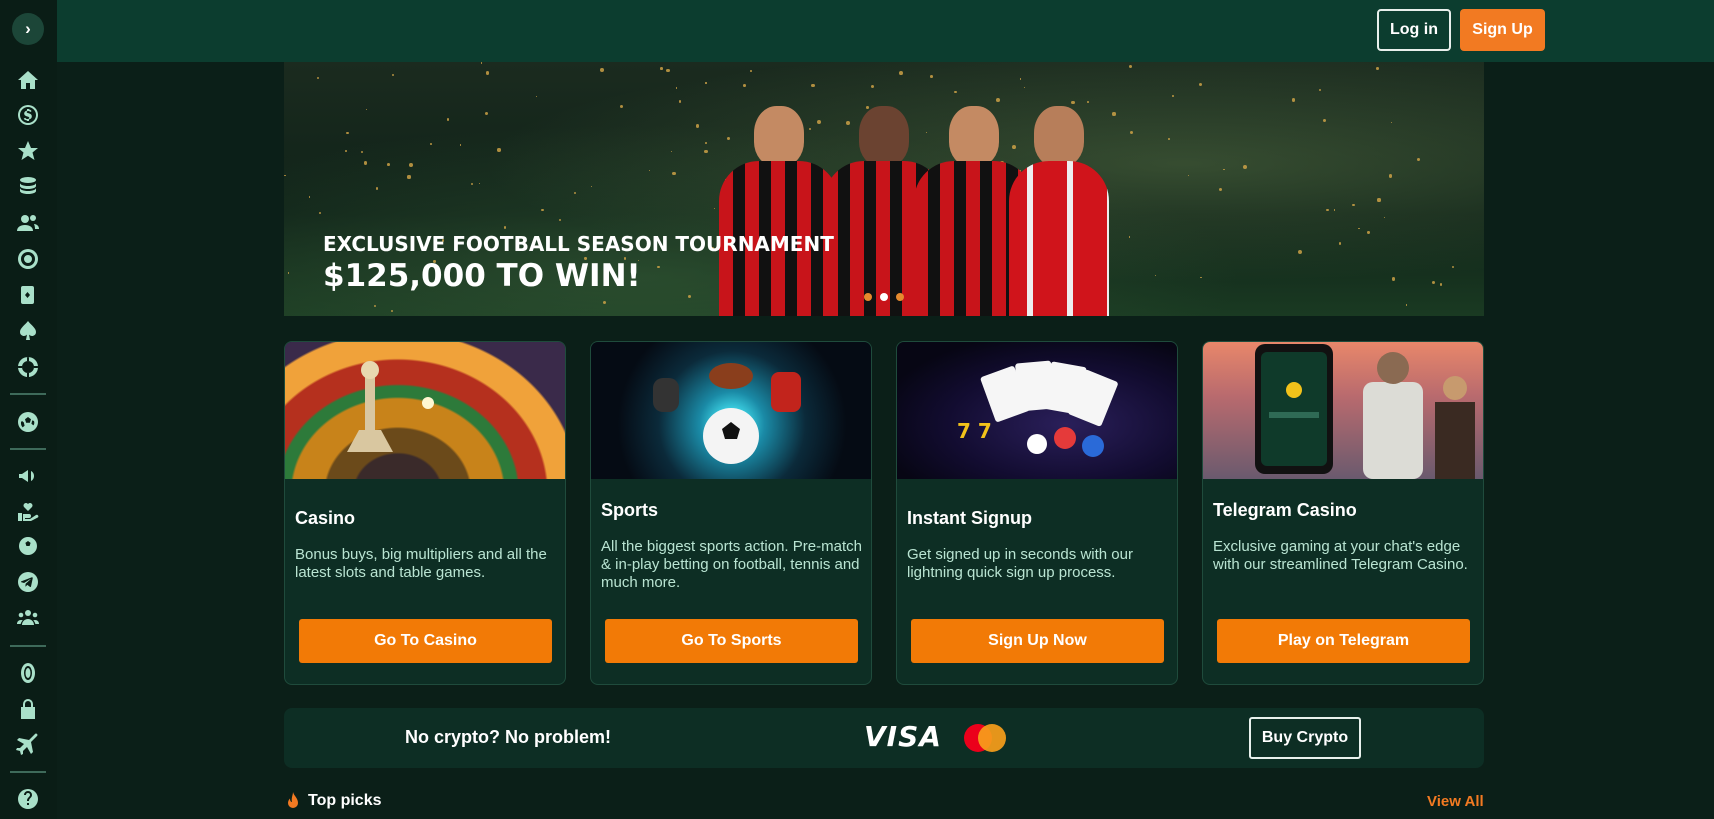 The height and width of the screenshot is (819, 1714). I want to click on top-header: Log in Sign Up, so click(885, 31).